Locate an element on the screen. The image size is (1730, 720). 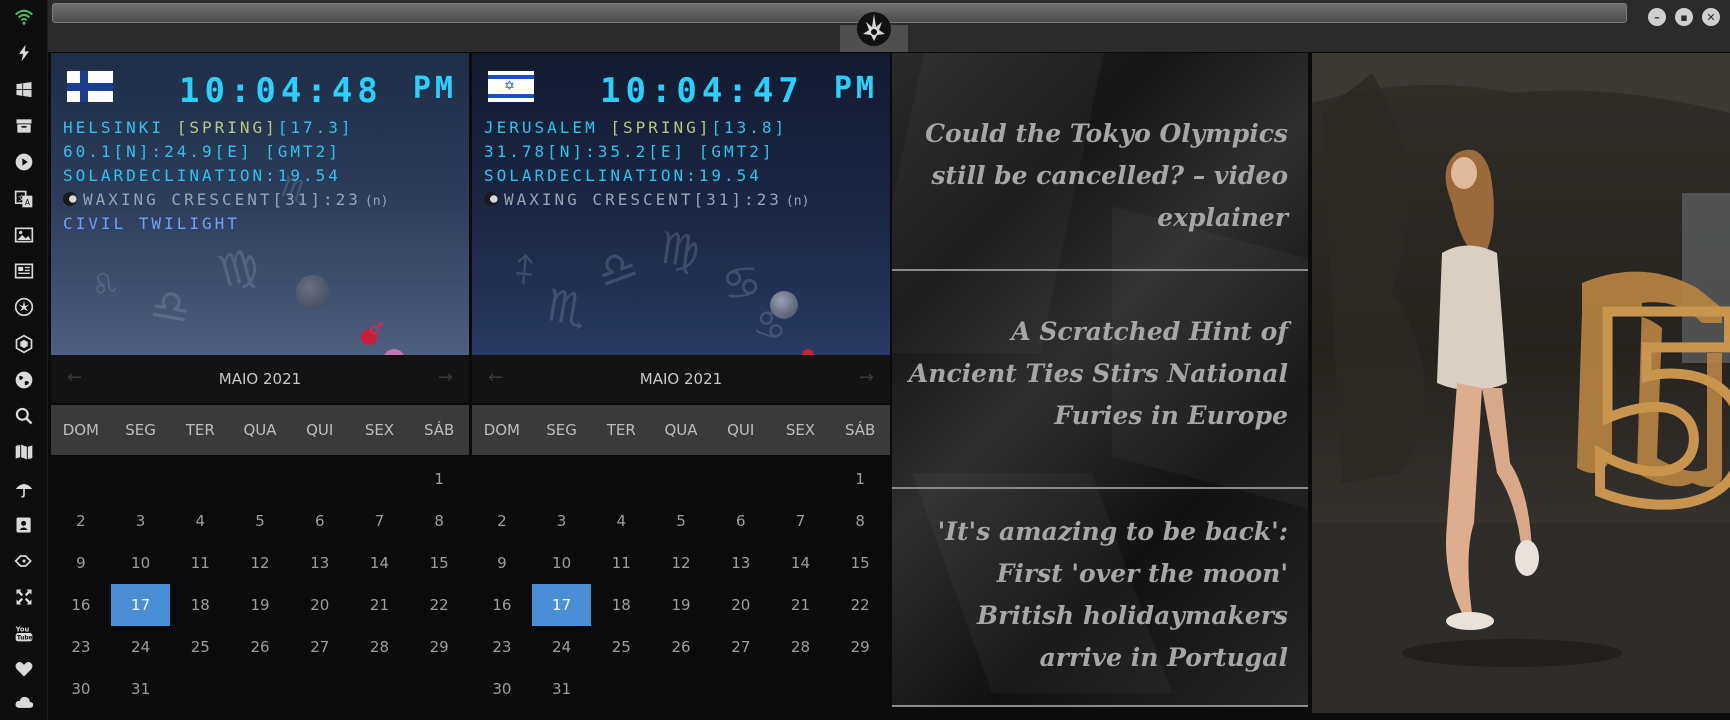
play-icon is located at coordinates (24, 162).